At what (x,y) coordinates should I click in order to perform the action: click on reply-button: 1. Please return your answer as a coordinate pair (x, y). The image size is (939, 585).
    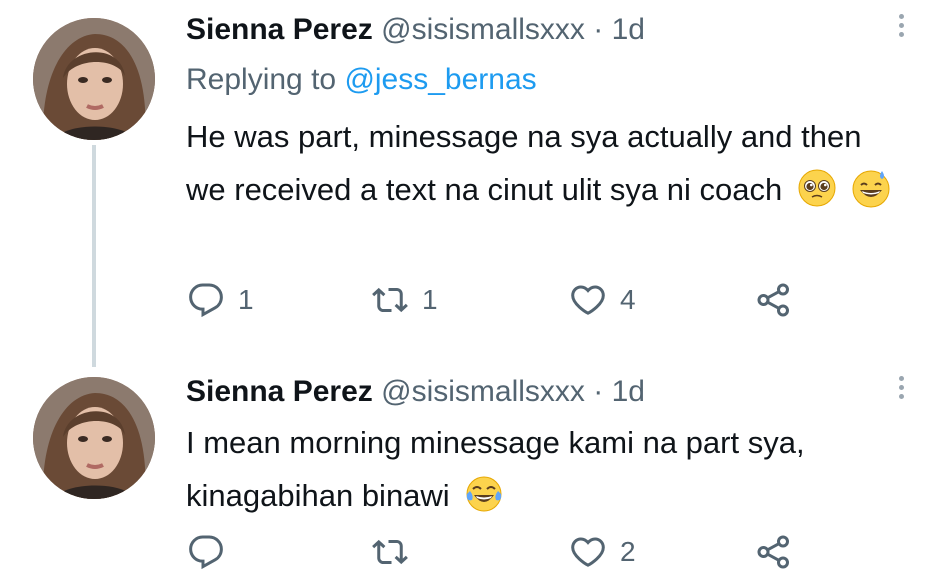
    Looking at the image, I should click on (221, 300).